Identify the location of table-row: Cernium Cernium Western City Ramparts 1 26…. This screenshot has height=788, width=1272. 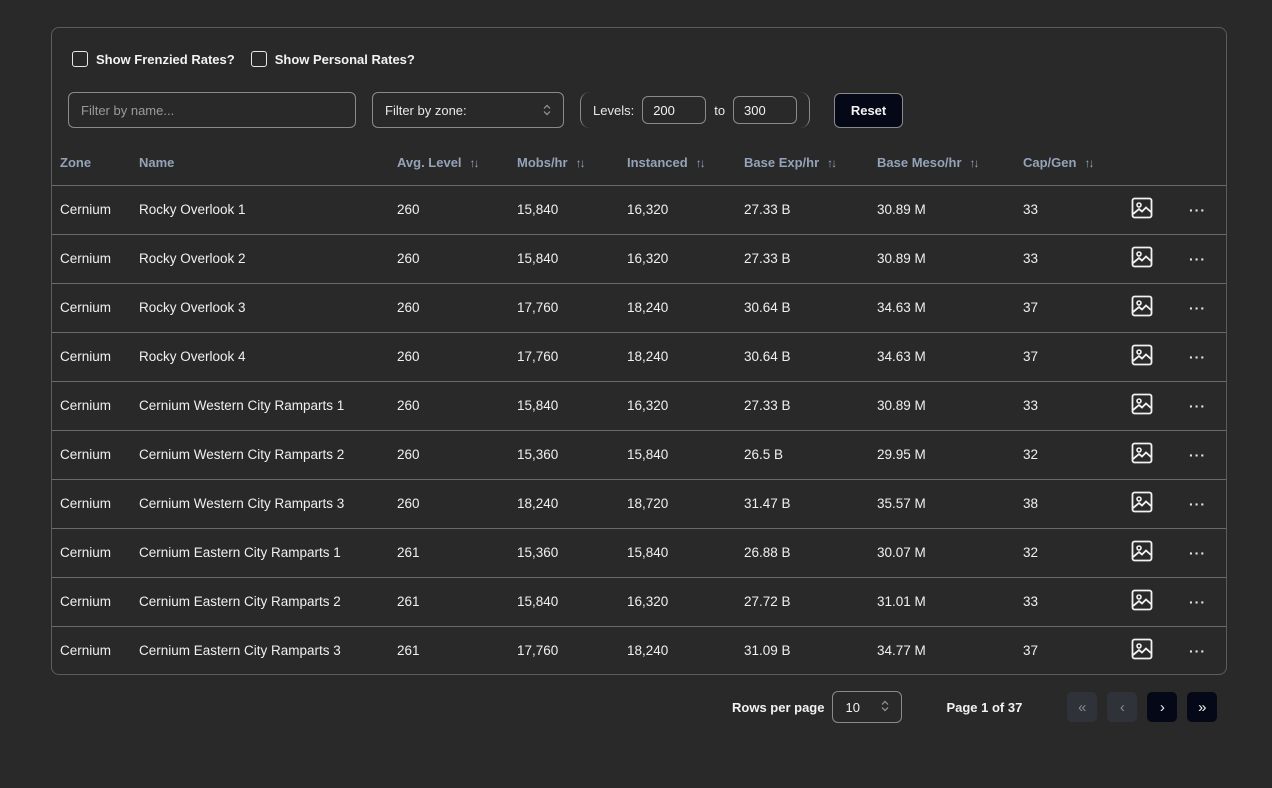
(639, 406).